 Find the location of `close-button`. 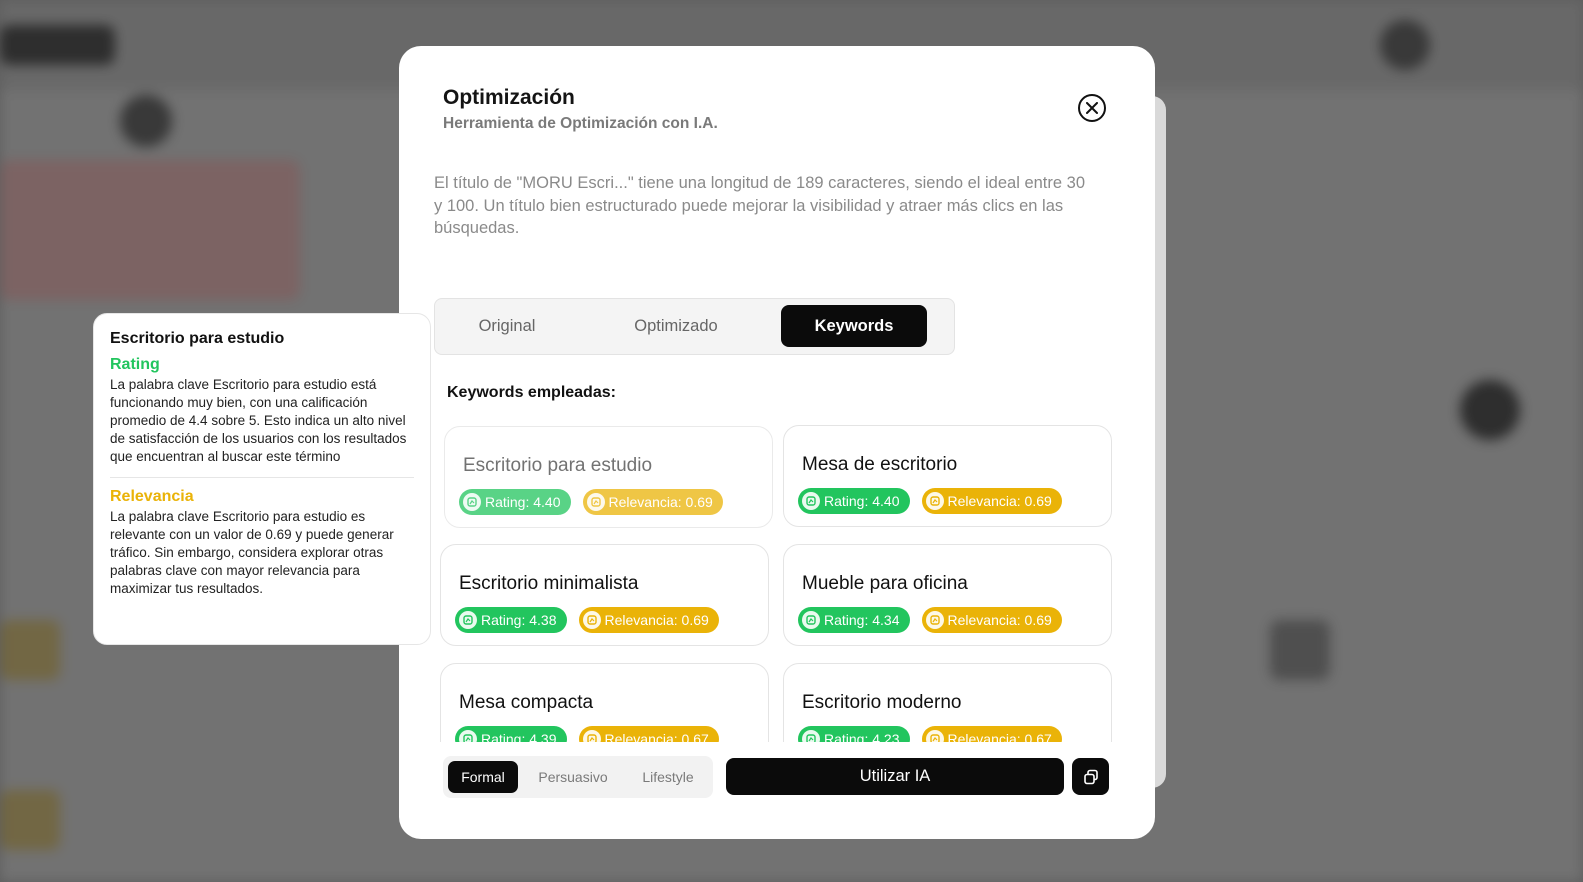

close-button is located at coordinates (1092, 108).